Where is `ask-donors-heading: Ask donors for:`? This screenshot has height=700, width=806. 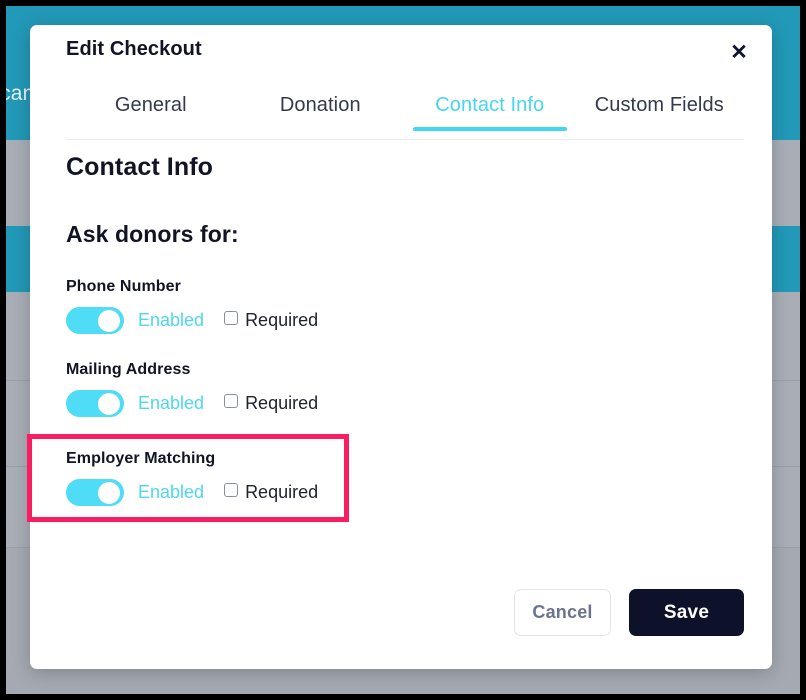 ask-donors-heading: Ask donors for: is located at coordinates (152, 234).